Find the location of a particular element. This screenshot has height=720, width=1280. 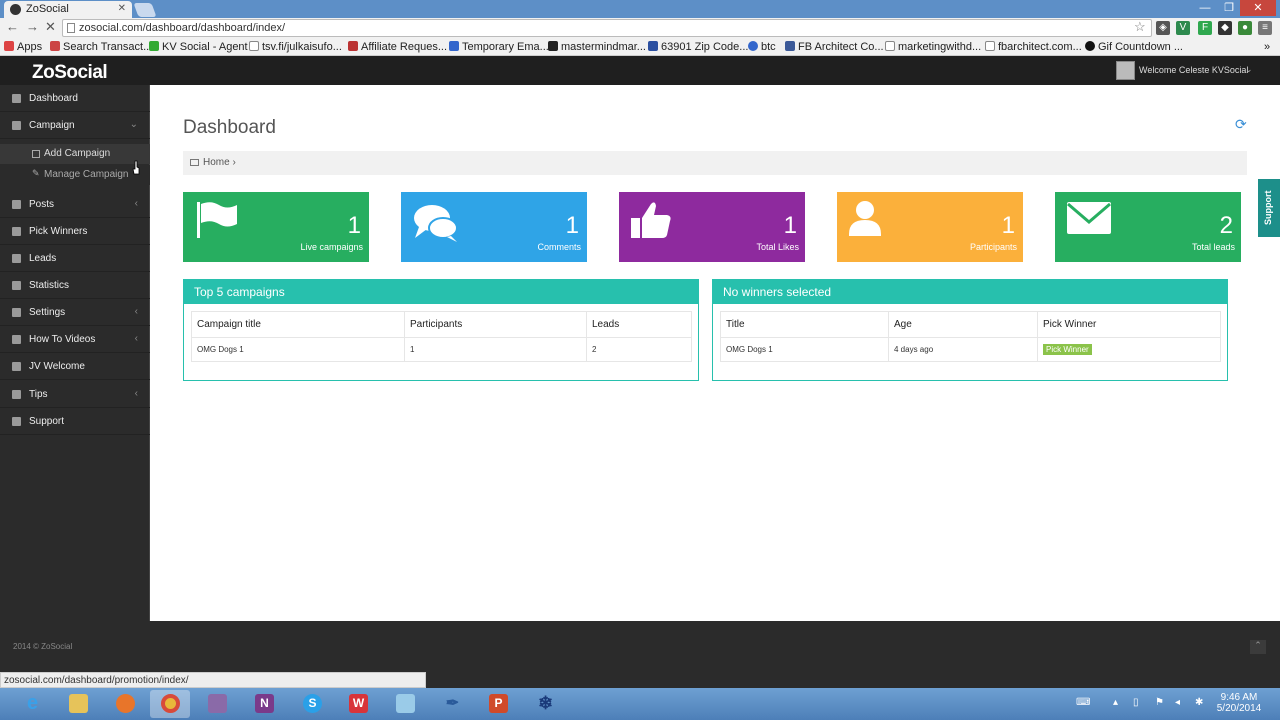

sidebar-item-label: Pick Winners is located at coordinates (58, 231).